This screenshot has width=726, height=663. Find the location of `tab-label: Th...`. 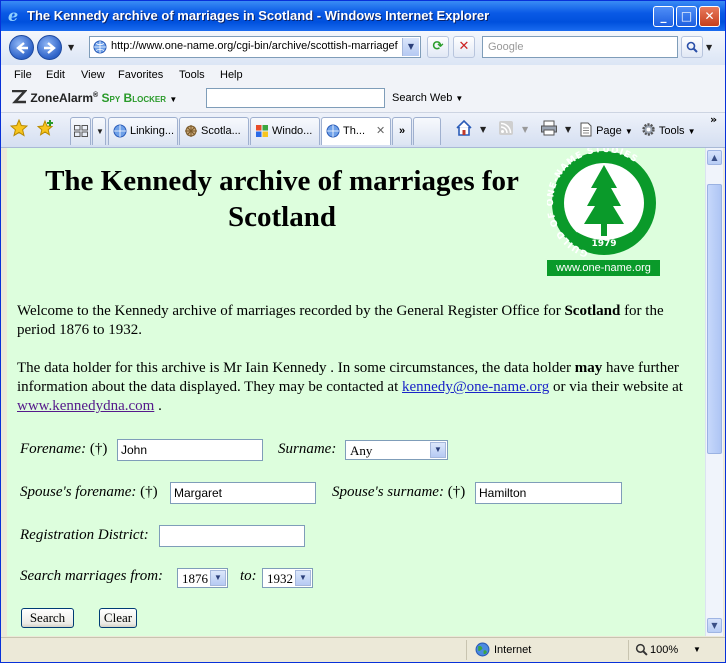

tab-label: Th... is located at coordinates (354, 131).